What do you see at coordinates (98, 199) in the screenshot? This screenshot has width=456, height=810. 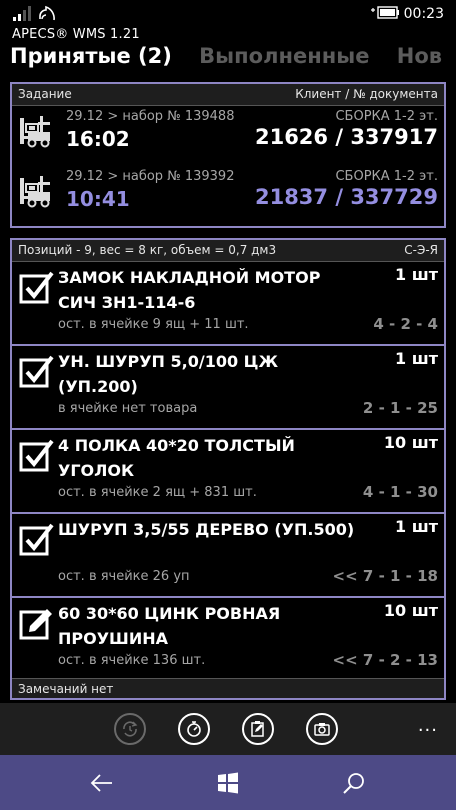 I see `task-time: 10:41` at bounding box center [98, 199].